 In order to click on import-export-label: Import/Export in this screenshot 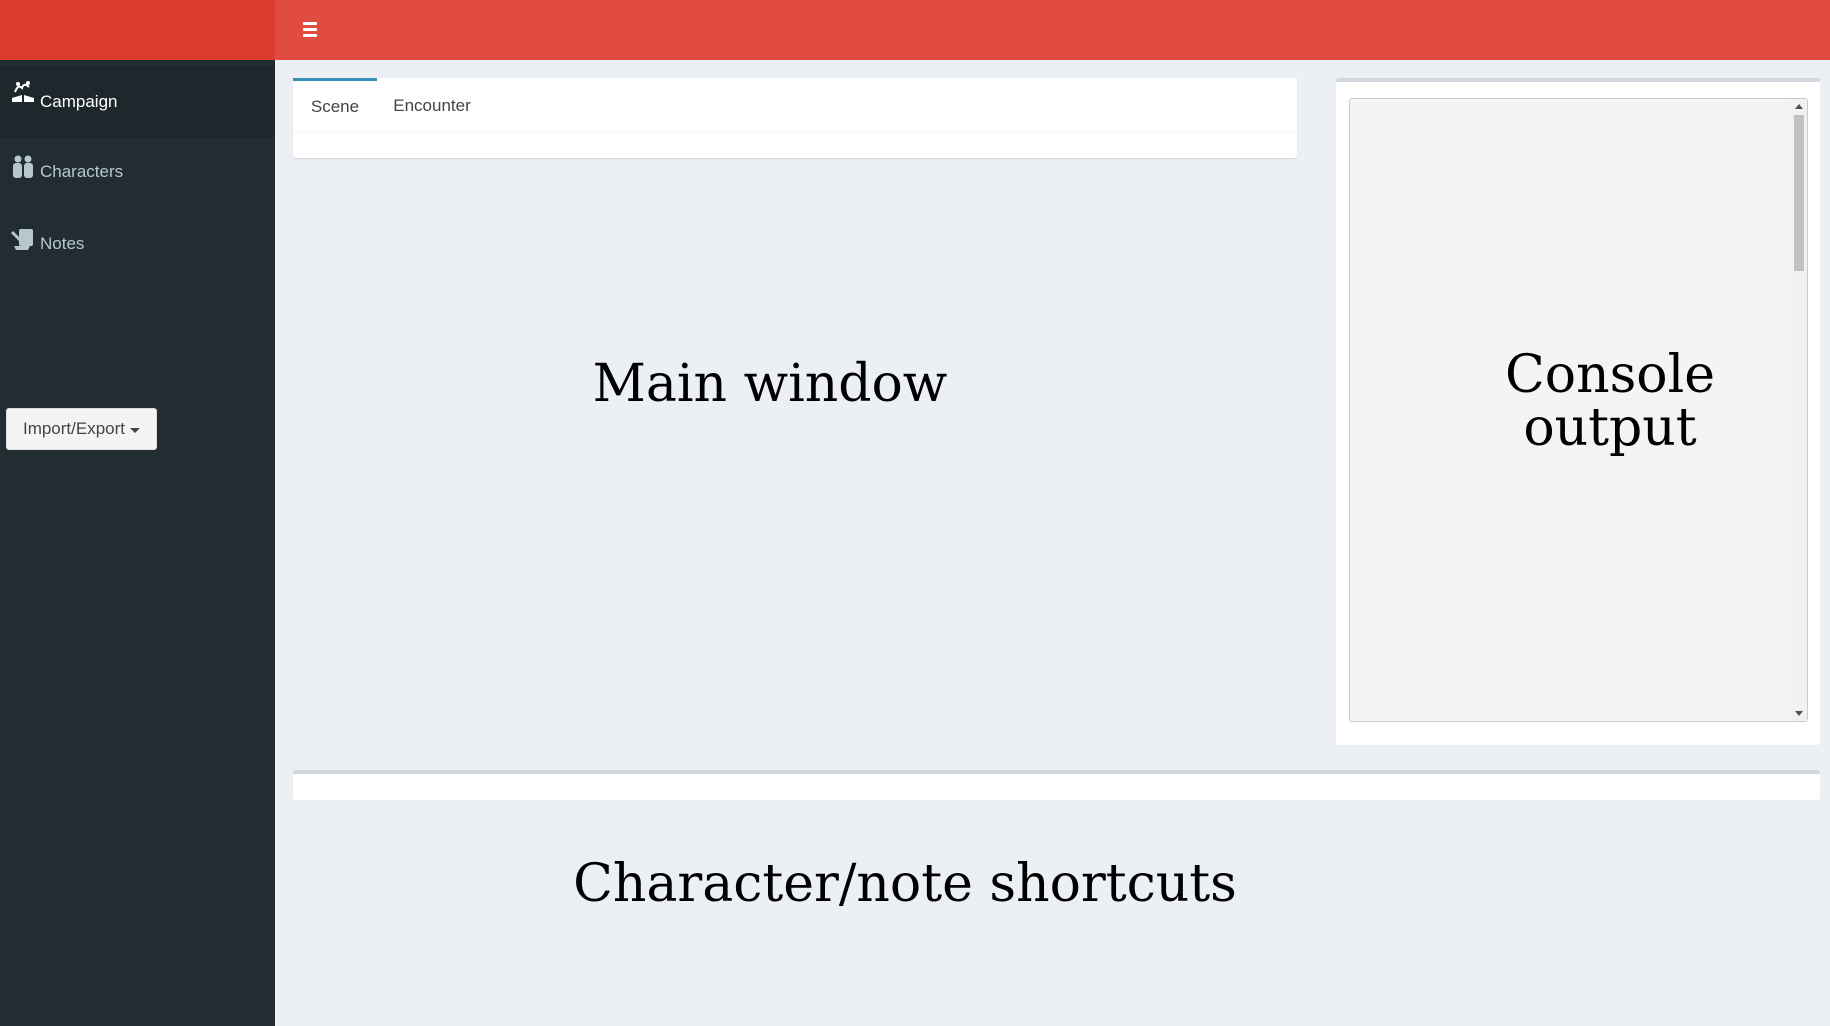, I will do `click(74, 428)`.